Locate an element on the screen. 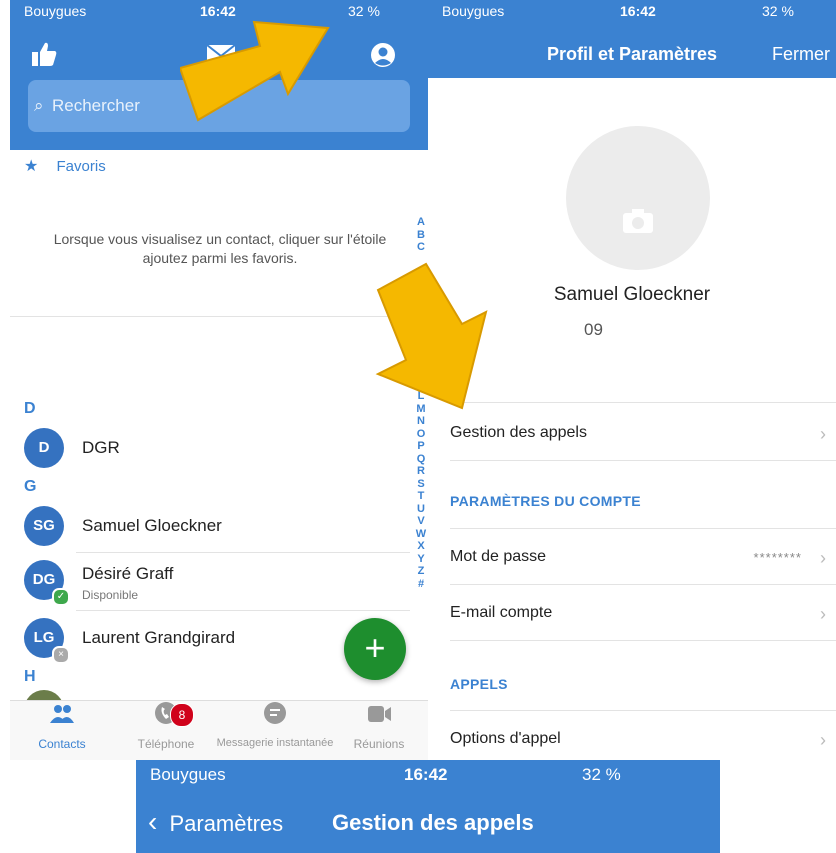 This screenshot has height=853, width=836. alpha-hash: # is located at coordinates (421, 584).